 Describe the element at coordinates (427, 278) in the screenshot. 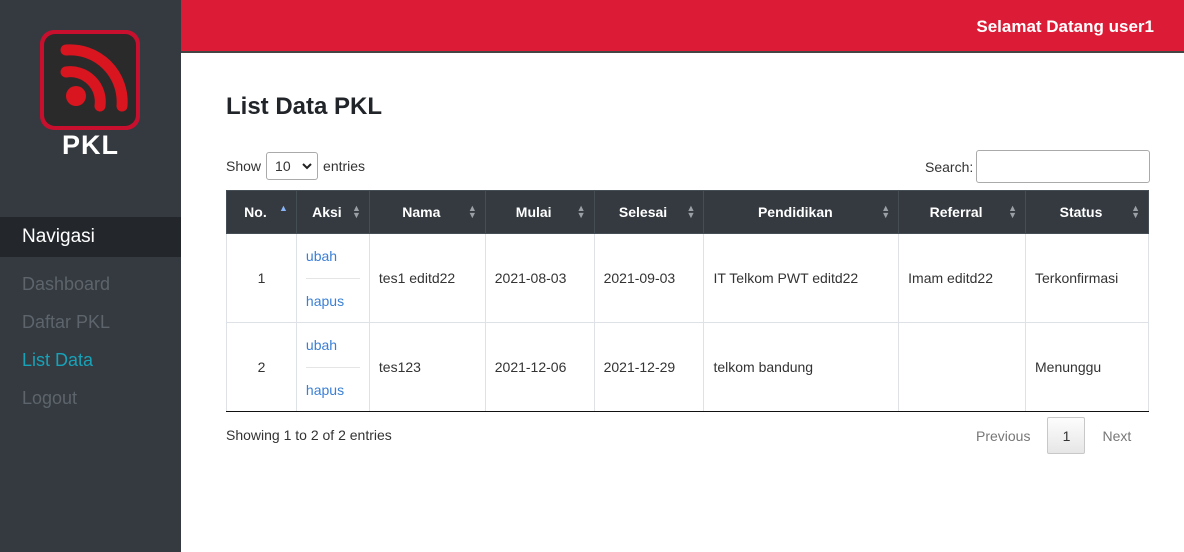

I see `cell-nama: tes1 editd22` at that location.